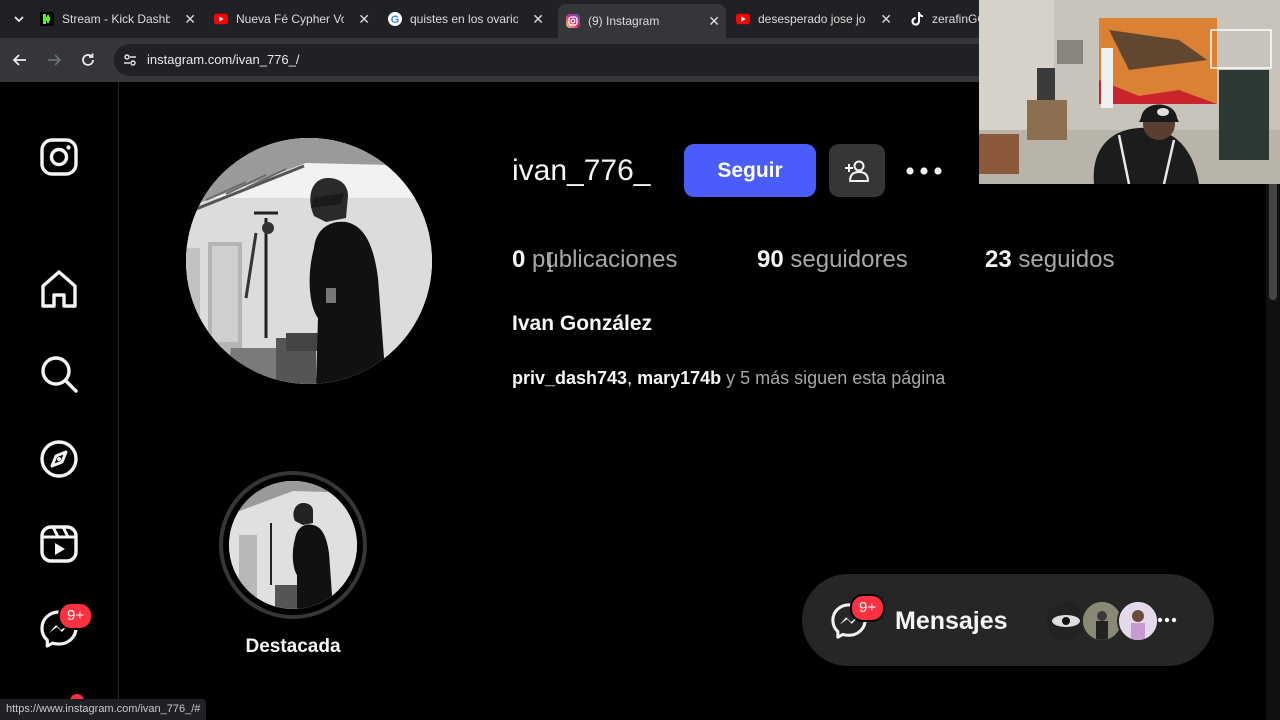  Describe the element at coordinates (121, 19) in the screenshot. I see `browser-tab: Stream - Kick Dashboard ✕` at that location.